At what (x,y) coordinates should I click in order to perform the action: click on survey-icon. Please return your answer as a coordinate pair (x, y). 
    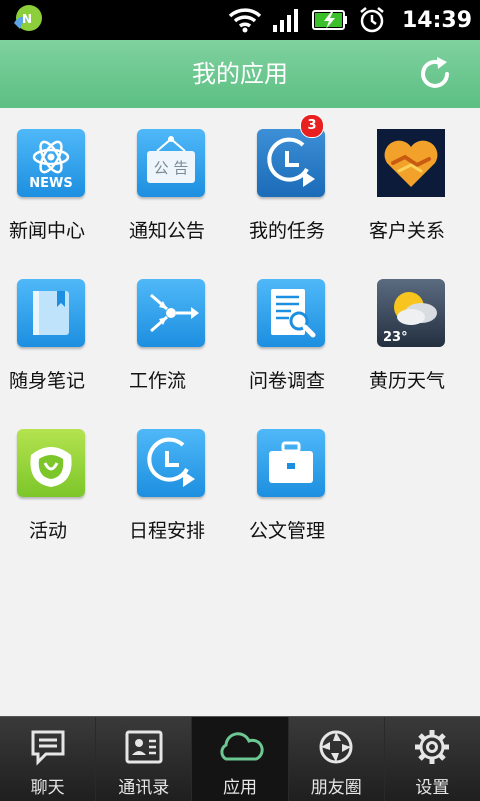
    Looking at the image, I should click on (291, 313).